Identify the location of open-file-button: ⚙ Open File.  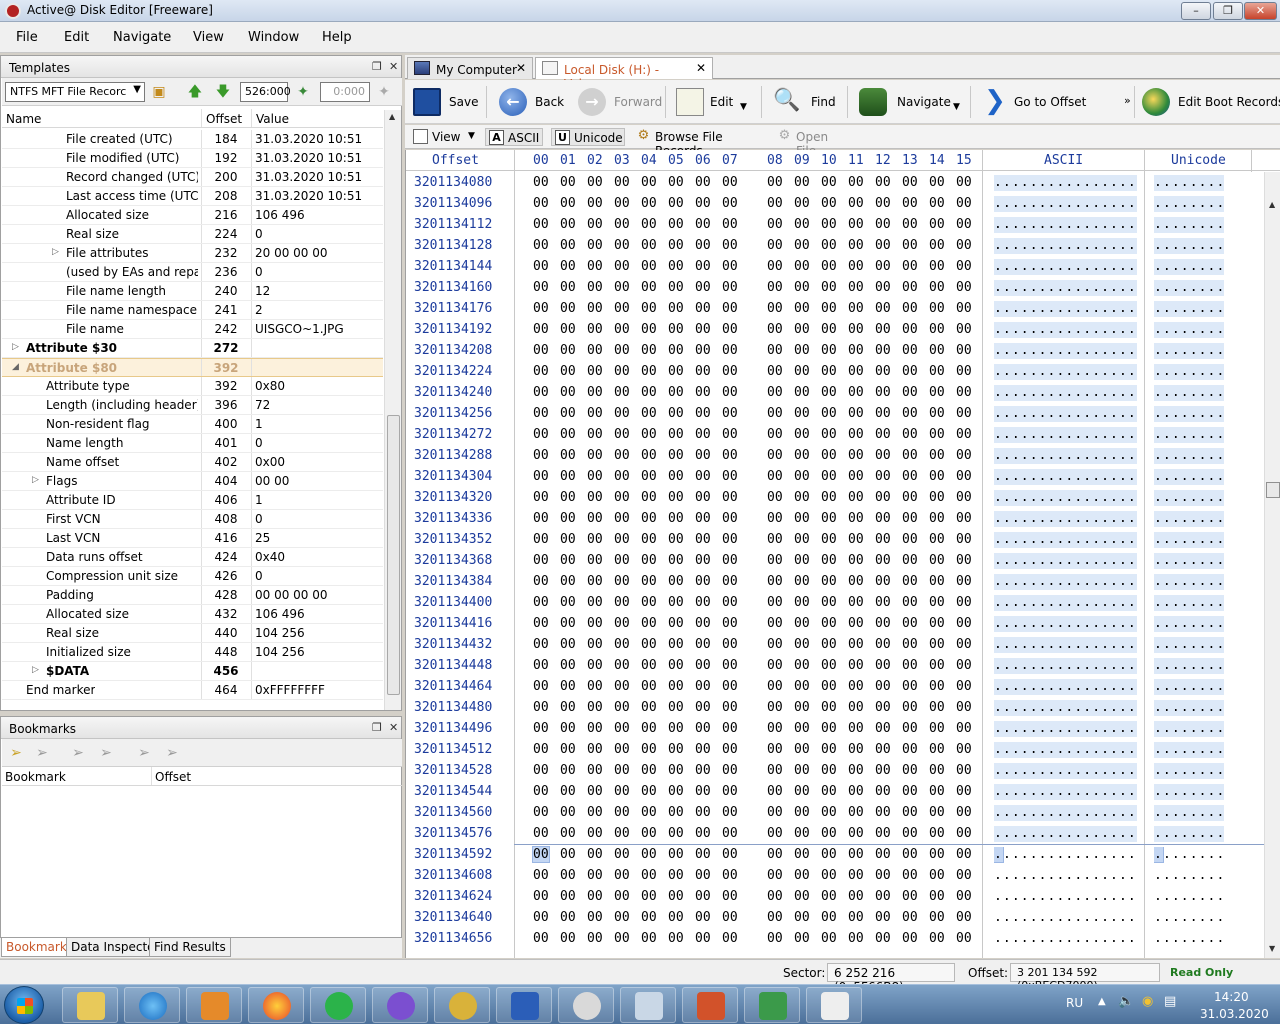
(814, 143).